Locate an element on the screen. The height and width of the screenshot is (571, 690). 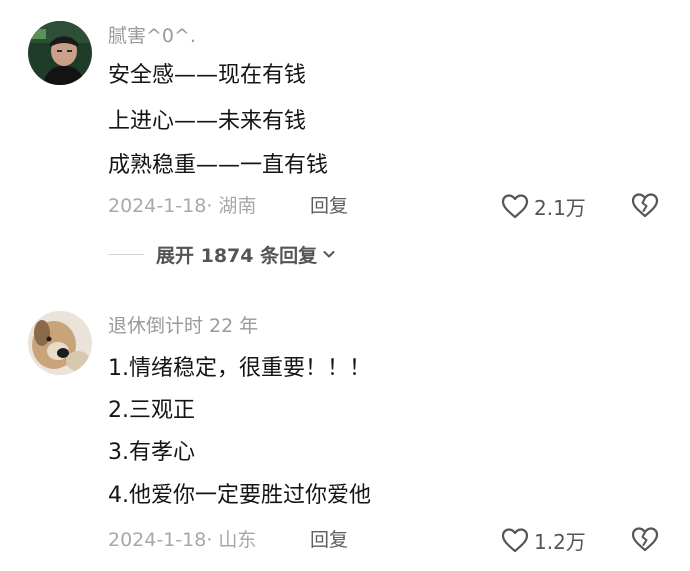
username: 退休倒计时 22 年 is located at coordinates (183, 326).